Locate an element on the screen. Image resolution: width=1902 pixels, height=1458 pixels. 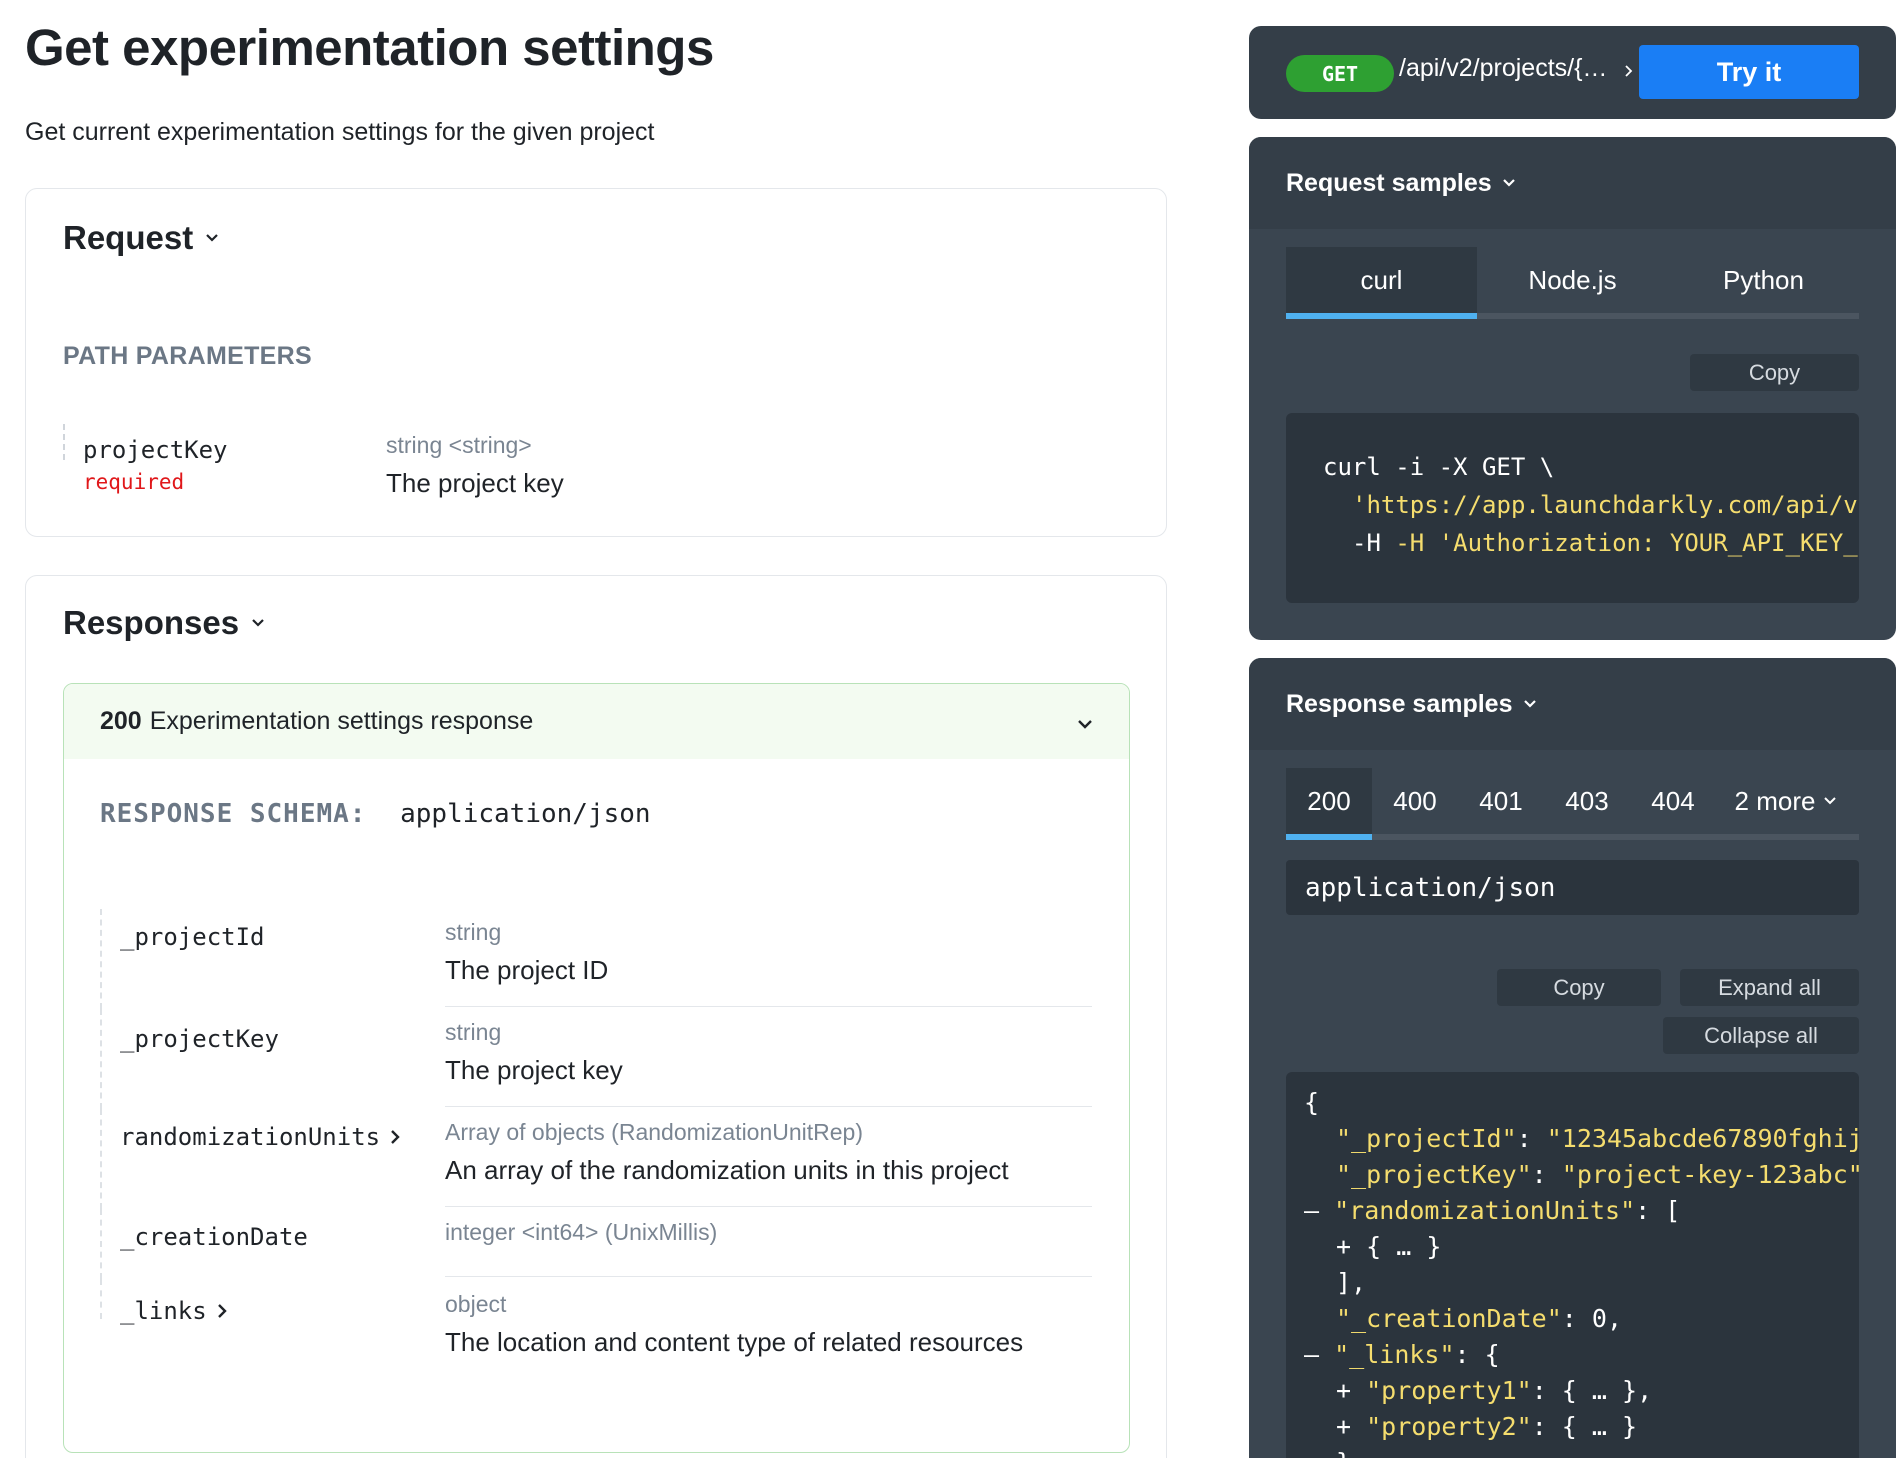
property-name-toggle: randomizationUnits is located at coordinates (260, 1137).